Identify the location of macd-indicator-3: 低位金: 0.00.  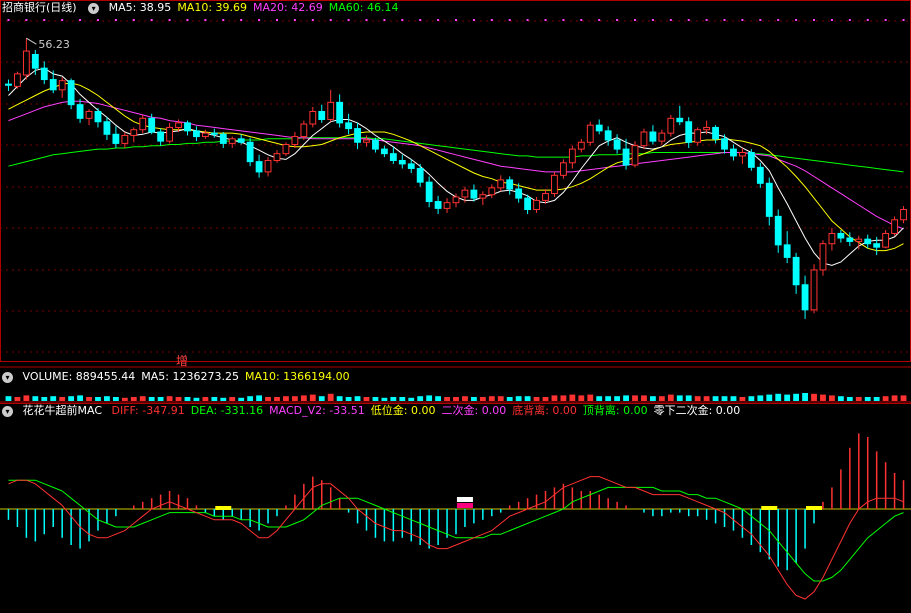
(403, 410).